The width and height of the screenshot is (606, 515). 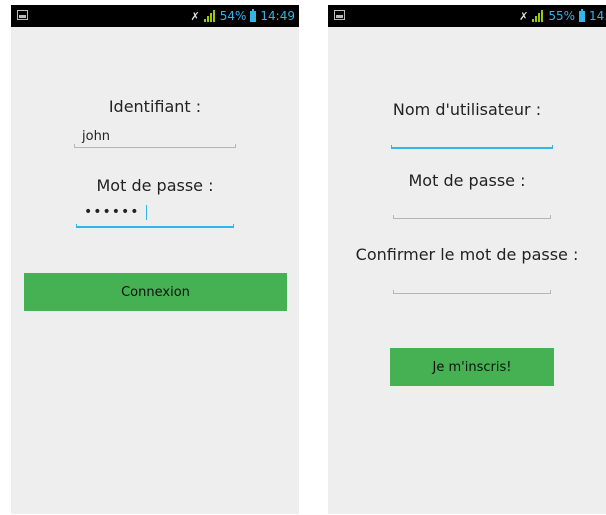 What do you see at coordinates (277, 16) in the screenshot?
I see `clock: 14:49` at bounding box center [277, 16].